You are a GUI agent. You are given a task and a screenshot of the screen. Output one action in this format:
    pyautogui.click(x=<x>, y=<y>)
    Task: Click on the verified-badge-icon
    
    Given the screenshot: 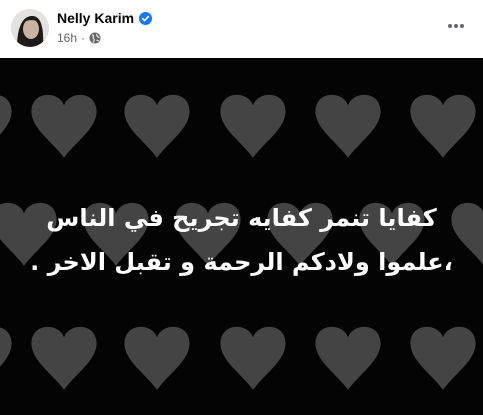 What is the action you would take?
    pyautogui.click(x=146, y=18)
    